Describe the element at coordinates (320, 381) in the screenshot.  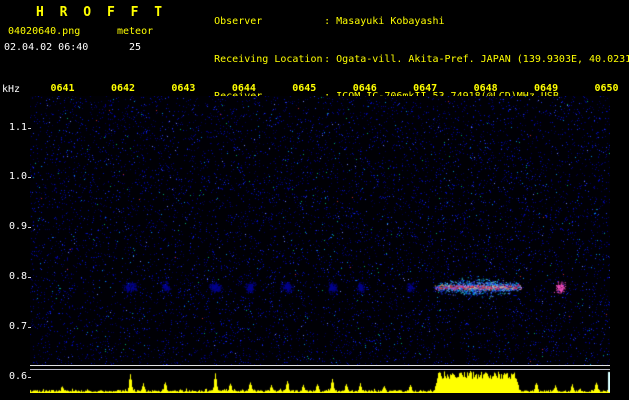
I see `power-plot-canvas` at that location.